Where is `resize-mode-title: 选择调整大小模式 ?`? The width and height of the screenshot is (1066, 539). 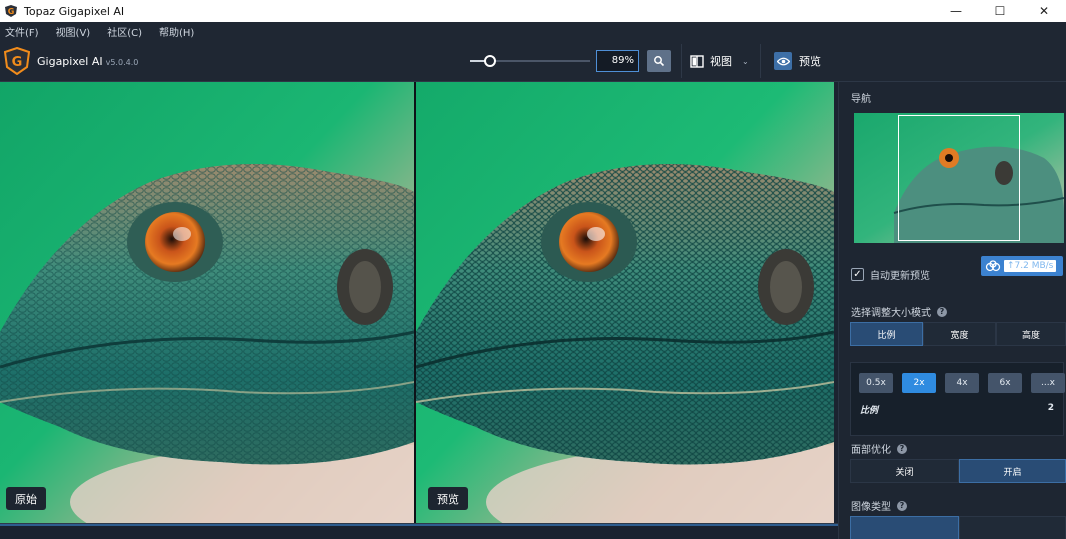 resize-mode-title: 选择调整大小模式 ? is located at coordinates (899, 311).